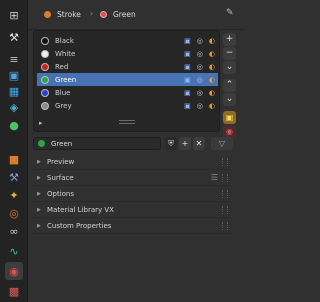  What do you see at coordinates (14, 159) in the screenshot?
I see `object-icon: ■` at bounding box center [14, 159].